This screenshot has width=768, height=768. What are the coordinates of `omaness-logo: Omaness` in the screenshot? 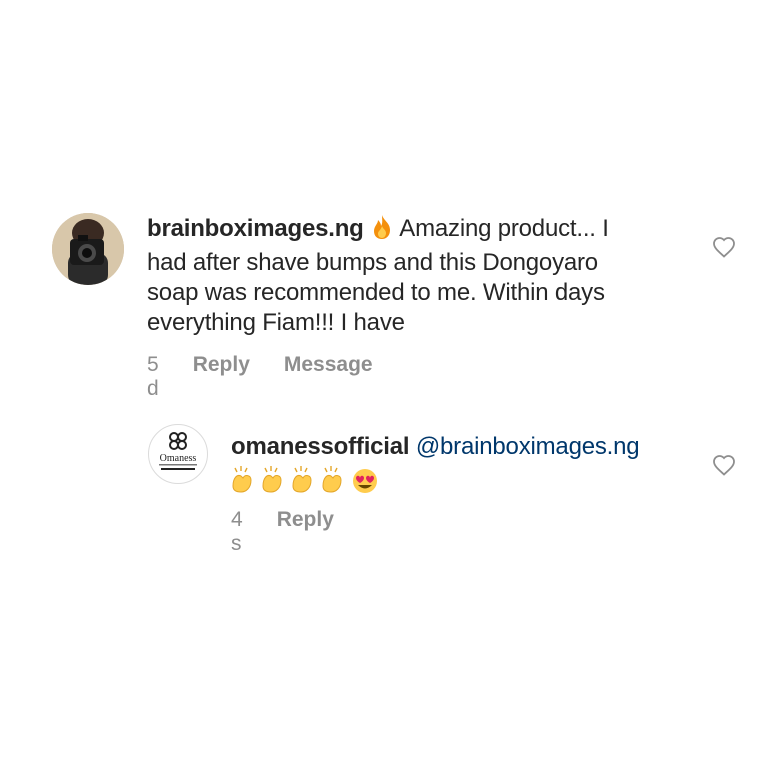 It's located at (178, 451).